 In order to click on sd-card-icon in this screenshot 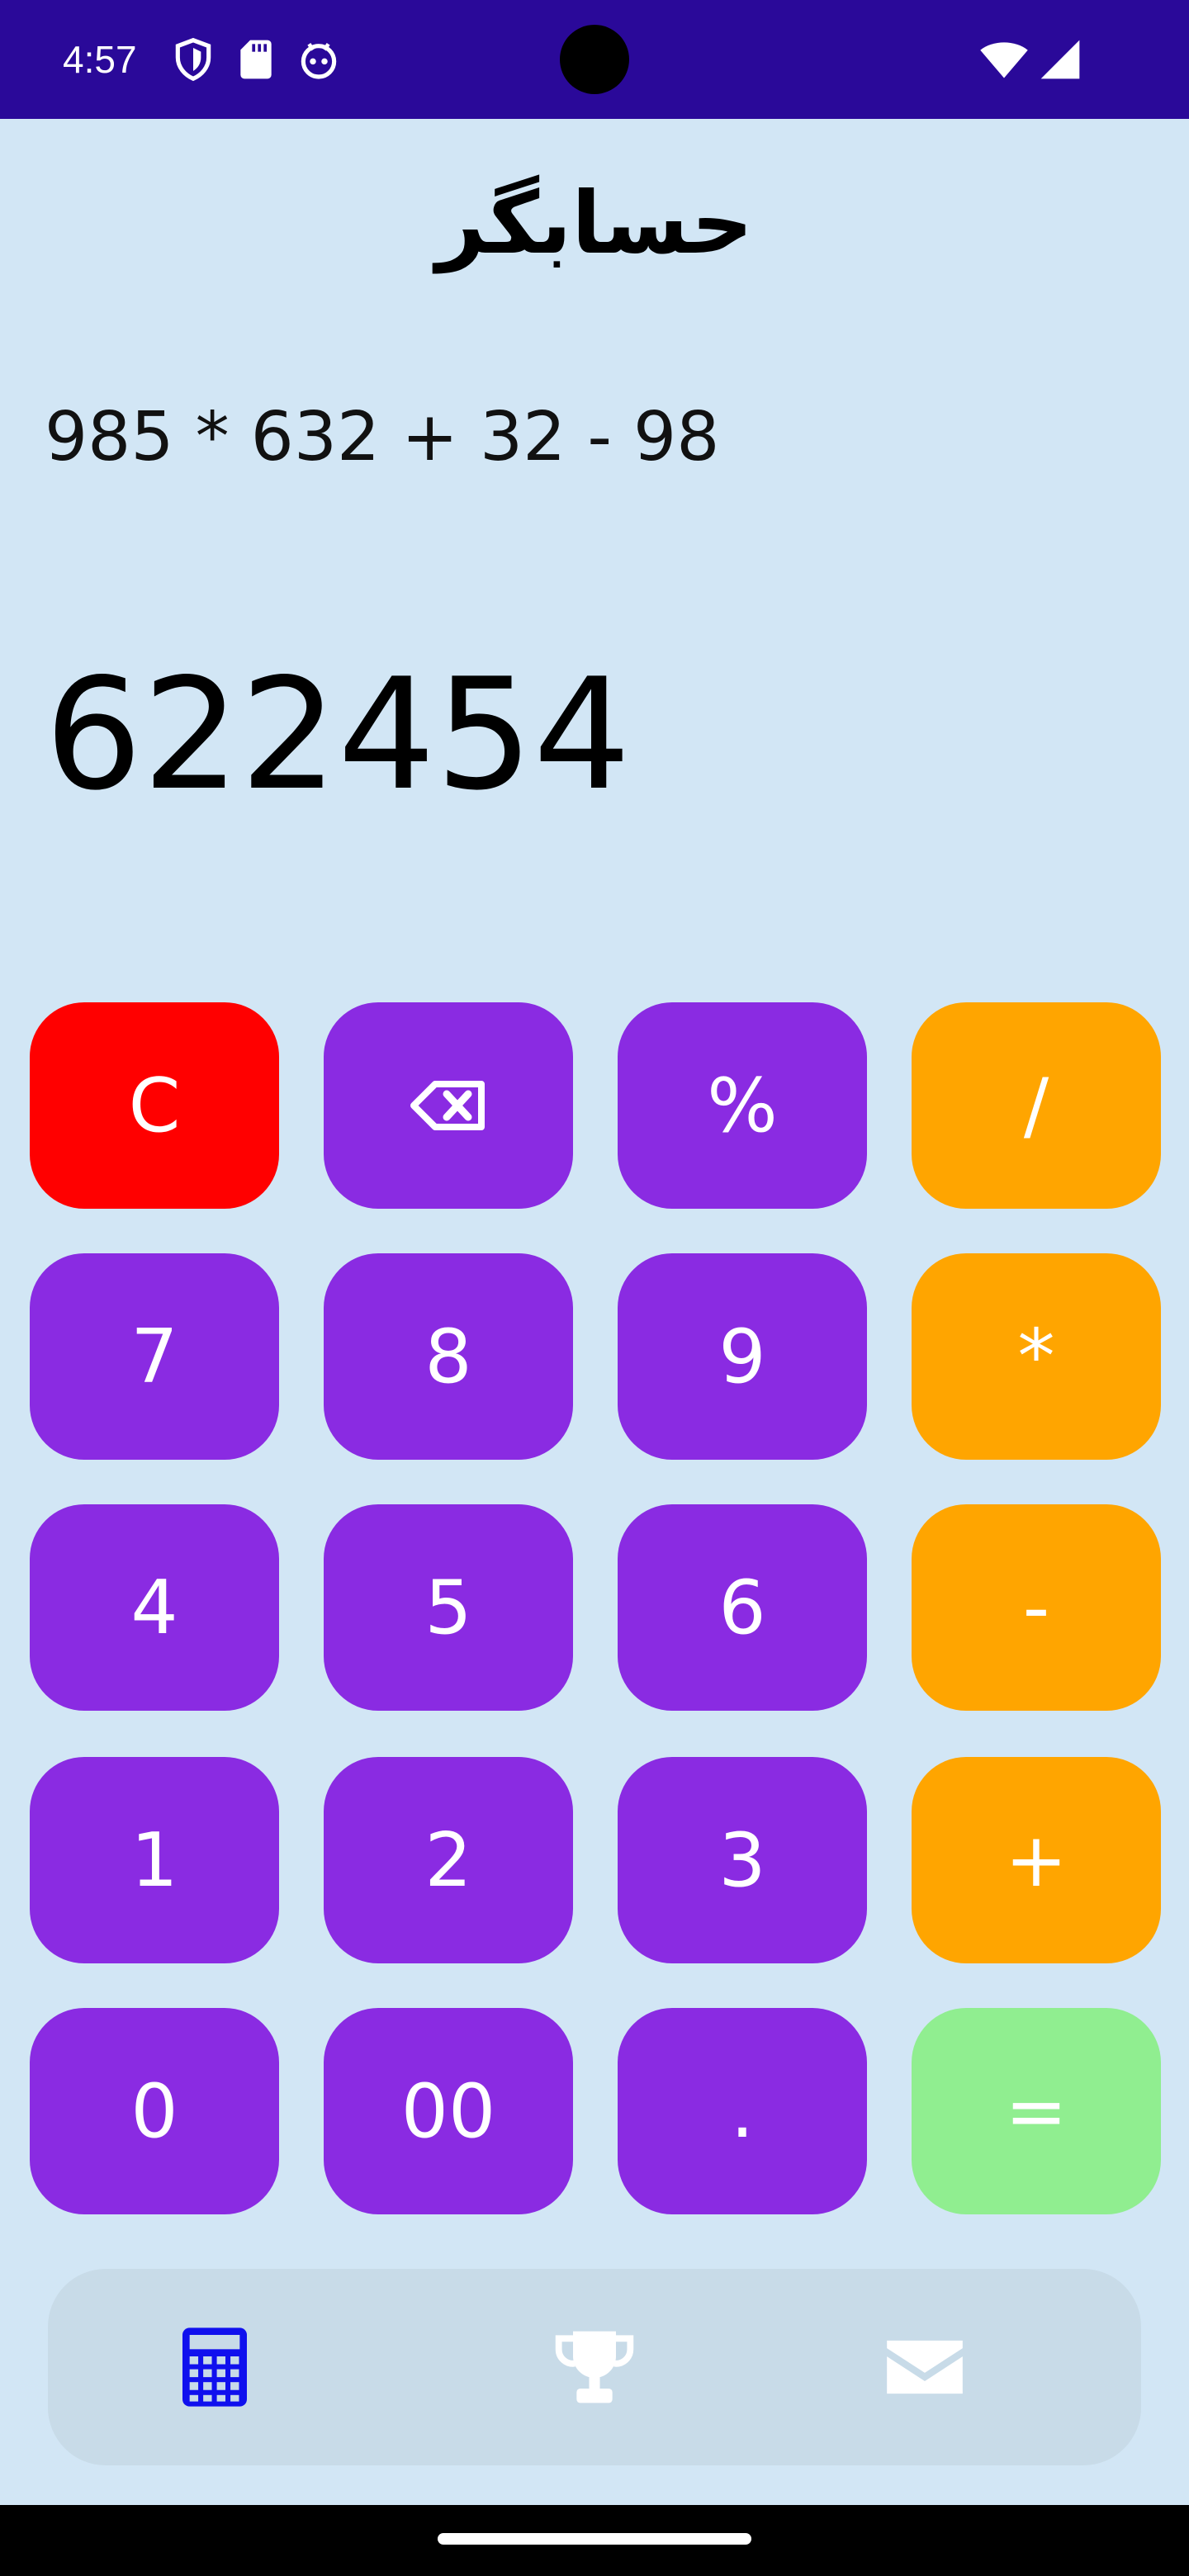, I will do `click(256, 59)`.